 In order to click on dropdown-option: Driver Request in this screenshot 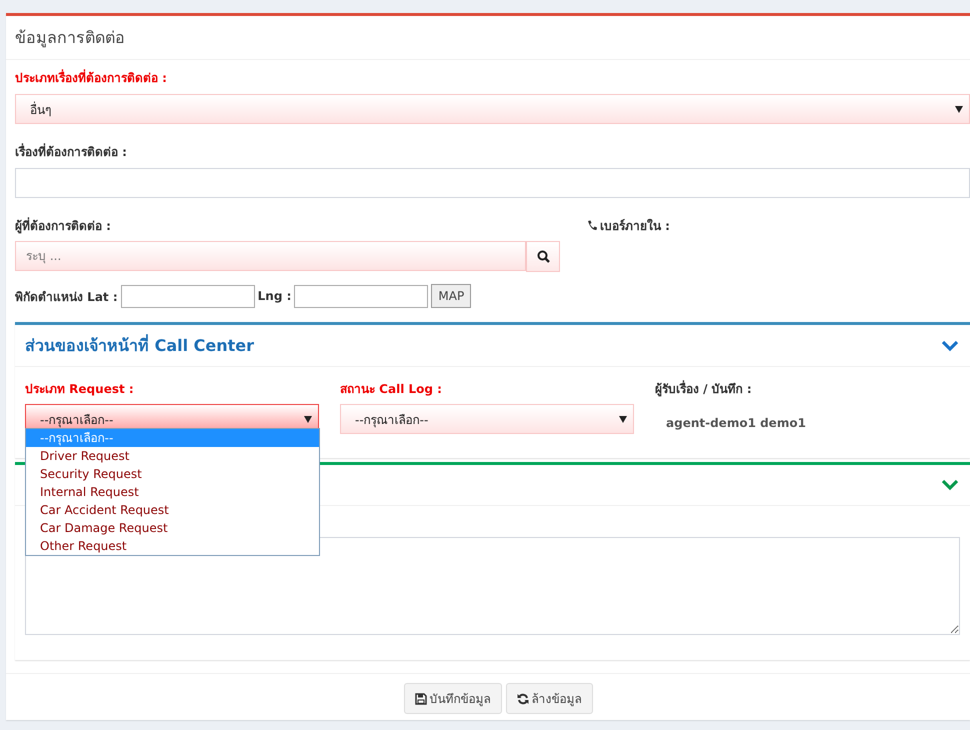, I will do `click(172, 456)`.